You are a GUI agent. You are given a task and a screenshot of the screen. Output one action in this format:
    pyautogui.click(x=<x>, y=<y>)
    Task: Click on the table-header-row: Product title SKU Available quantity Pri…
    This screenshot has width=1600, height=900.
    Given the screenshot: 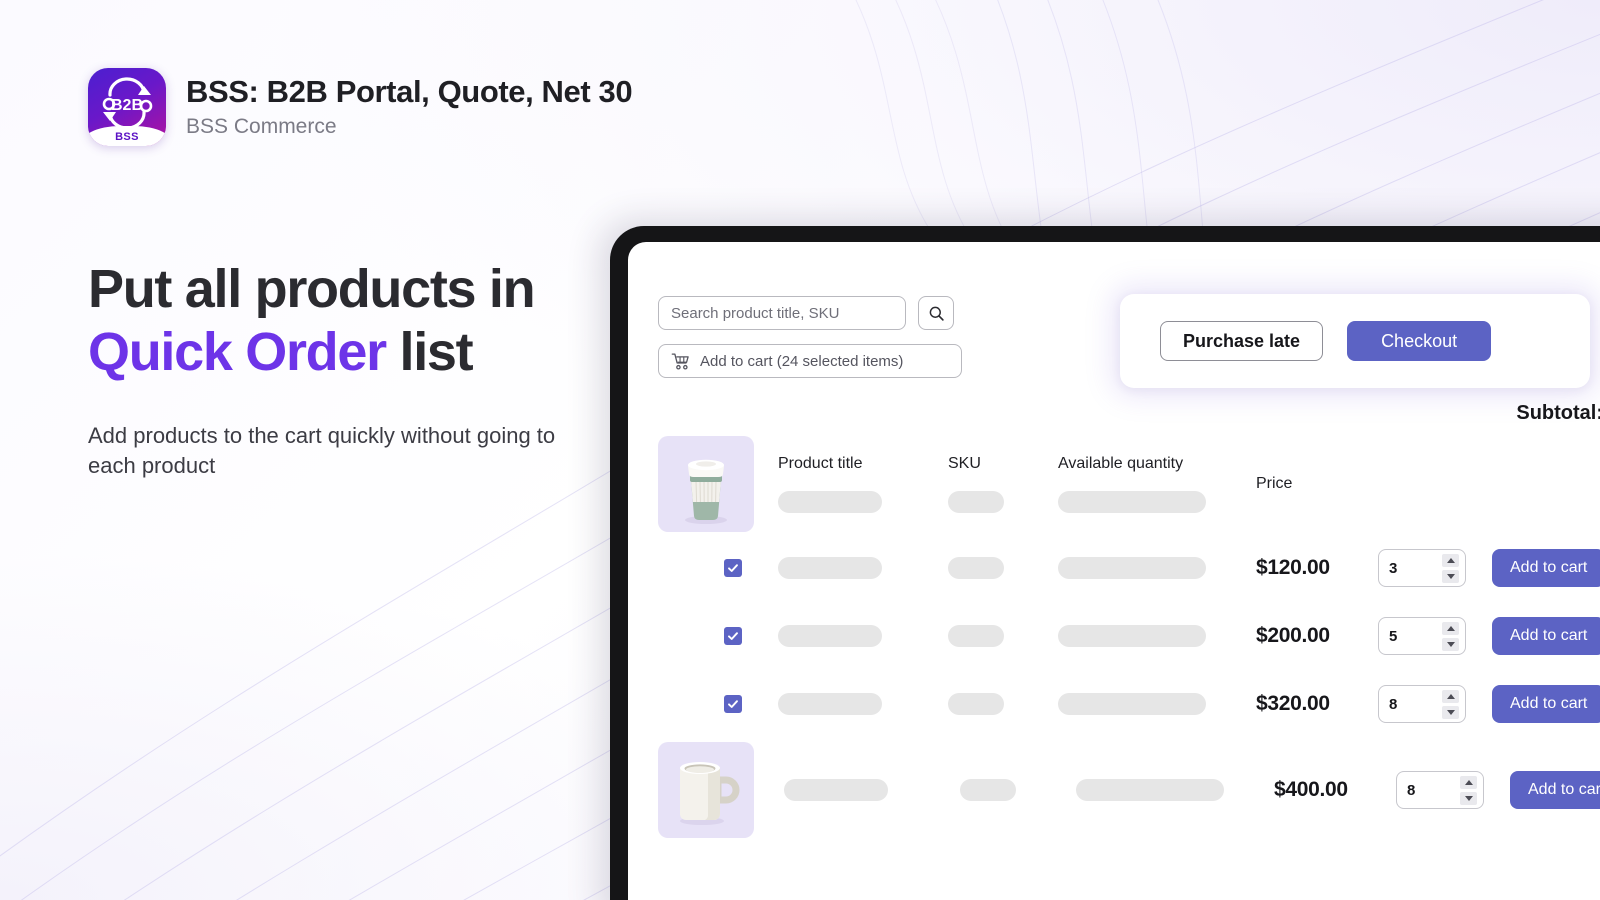 What is the action you would take?
    pyautogui.click(x=1129, y=484)
    